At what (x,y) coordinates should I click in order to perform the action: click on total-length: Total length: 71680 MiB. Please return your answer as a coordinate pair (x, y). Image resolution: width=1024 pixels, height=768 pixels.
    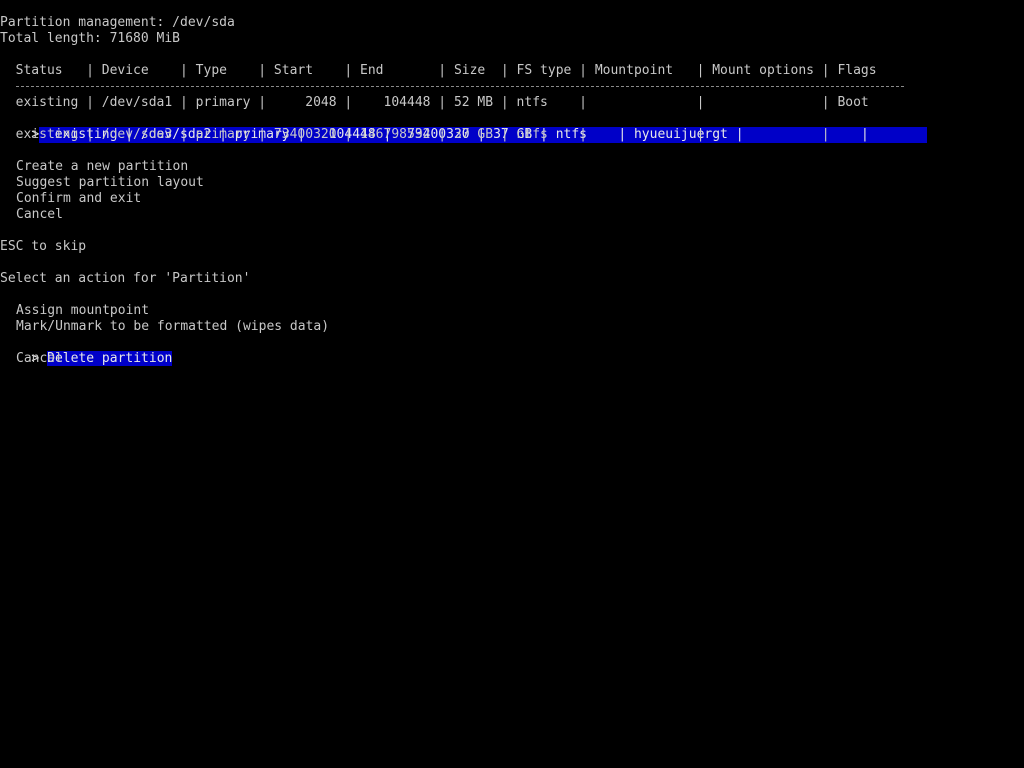
    Looking at the image, I should click on (90, 38).